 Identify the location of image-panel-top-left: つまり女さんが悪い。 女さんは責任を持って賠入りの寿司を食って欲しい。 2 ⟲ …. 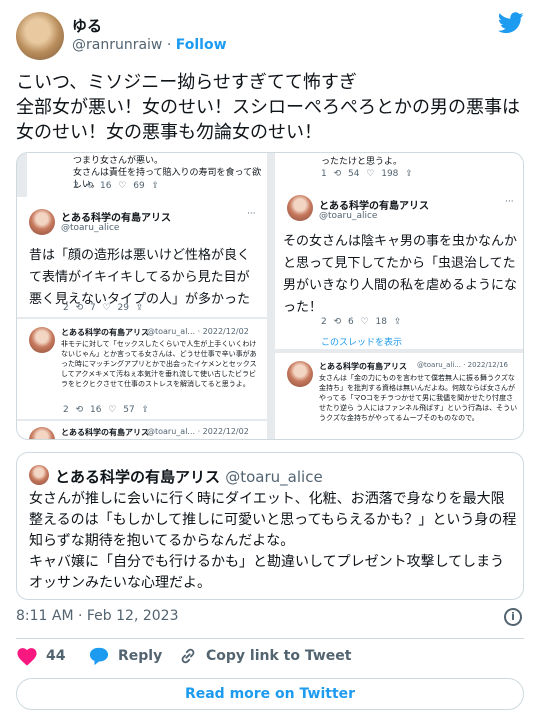
(147, 175).